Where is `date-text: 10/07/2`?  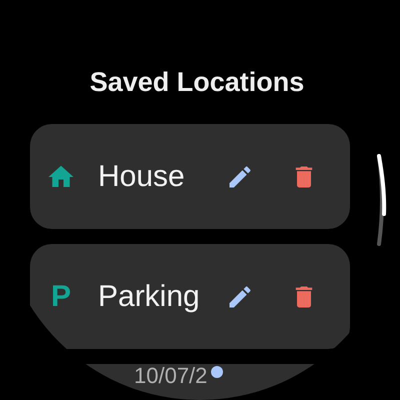 date-text: 10/07/2 is located at coordinates (171, 376).